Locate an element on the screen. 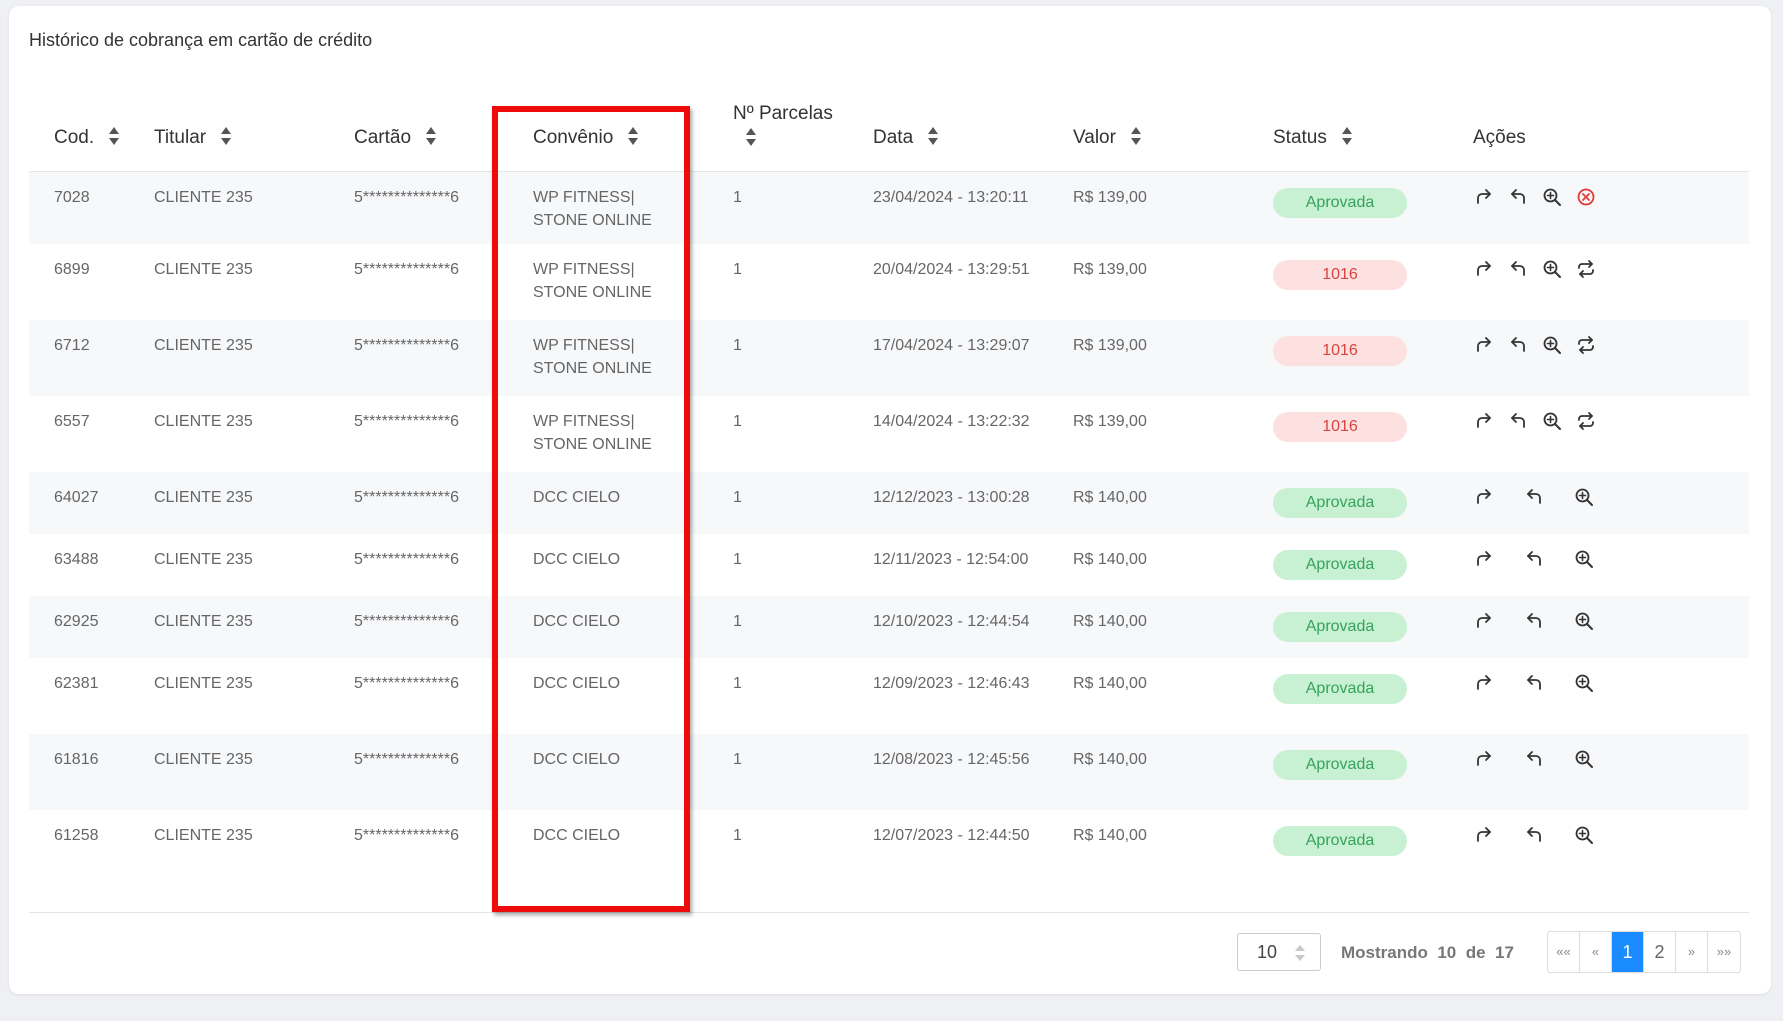  col-cartao: Cartão is located at coordinates (395, 137).